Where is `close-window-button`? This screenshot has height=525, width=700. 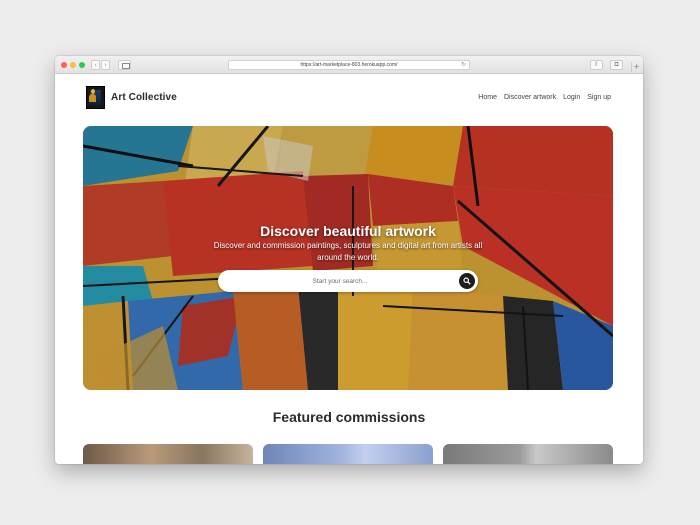
close-window-button is located at coordinates (64, 65).